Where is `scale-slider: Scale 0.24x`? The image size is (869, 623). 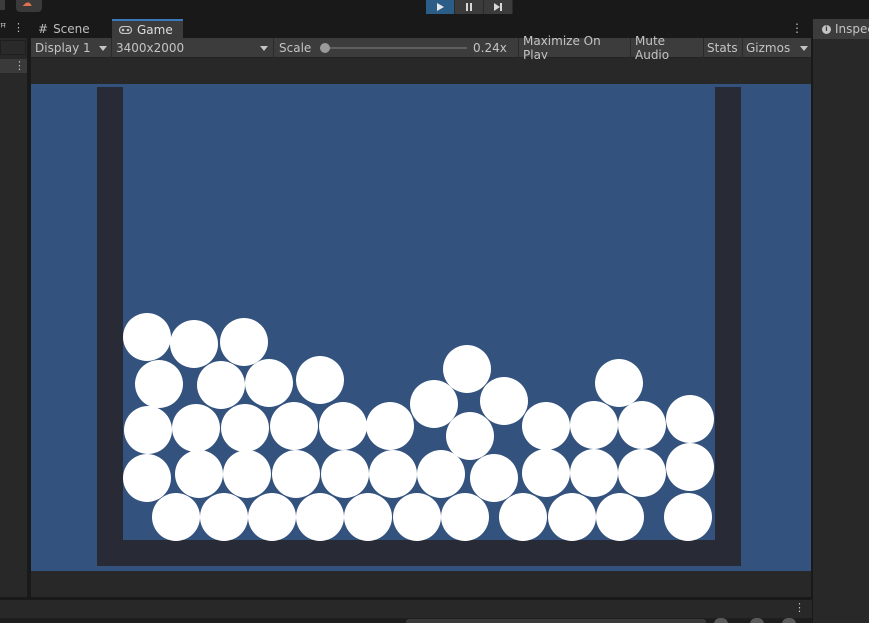
scale-slider: Scale 0.24x is located at coordinates (395, 48).